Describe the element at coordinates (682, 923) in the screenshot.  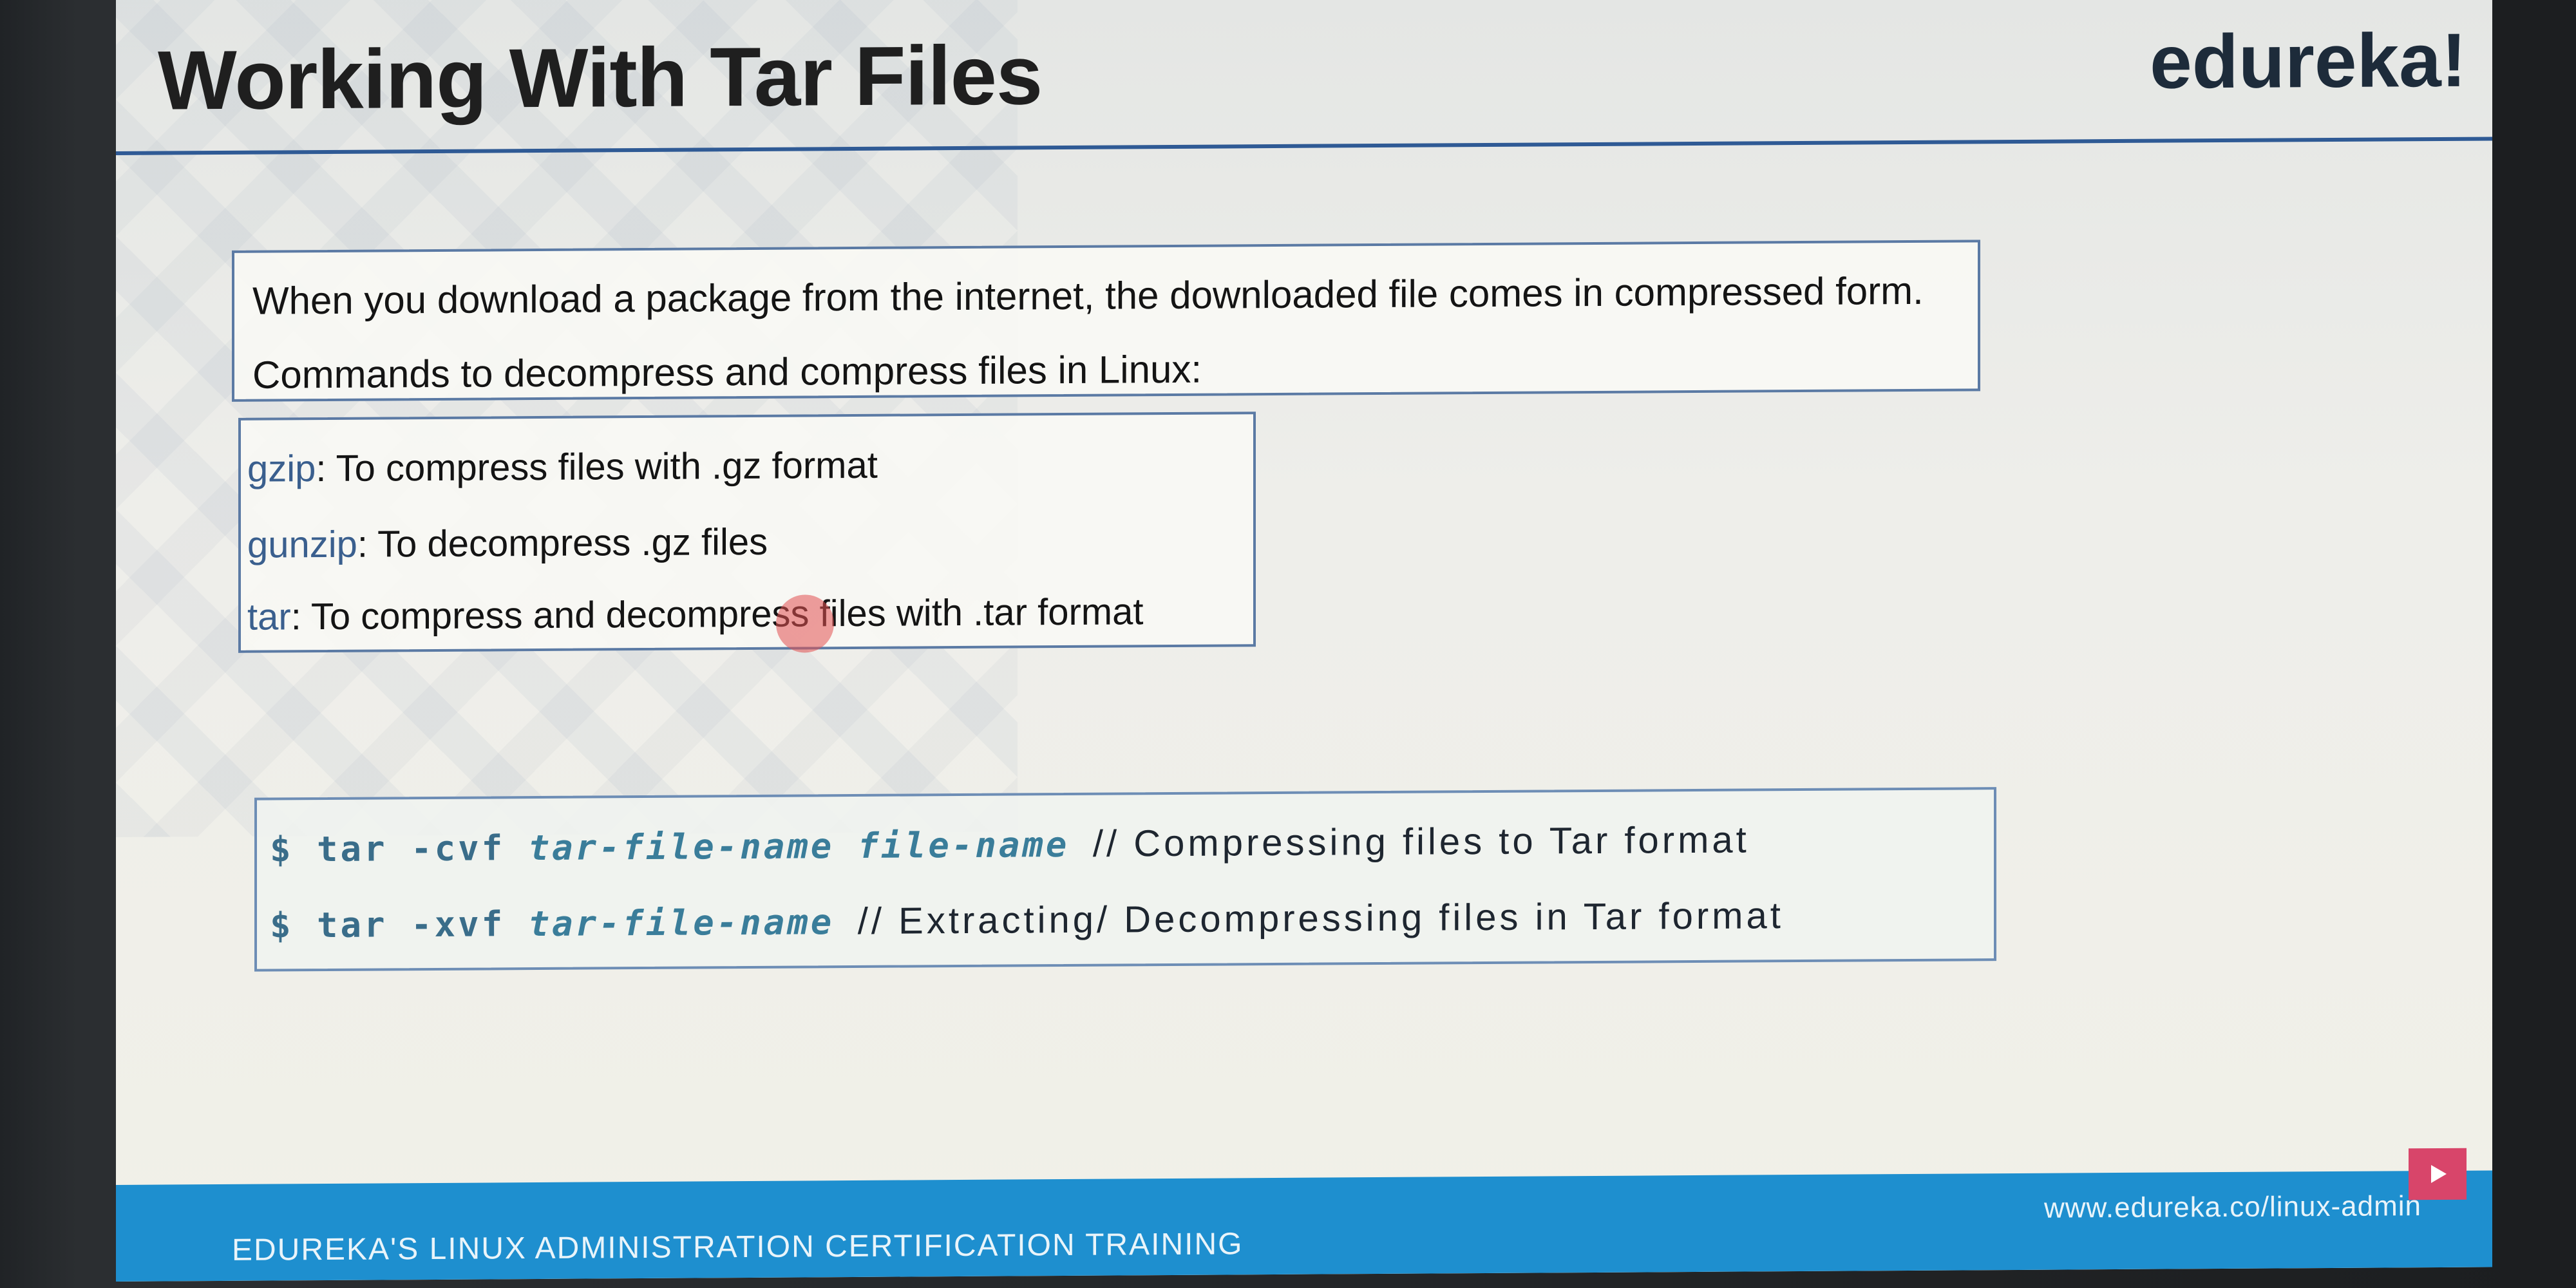
I see `code-arguments: tar-file-name` at that location.